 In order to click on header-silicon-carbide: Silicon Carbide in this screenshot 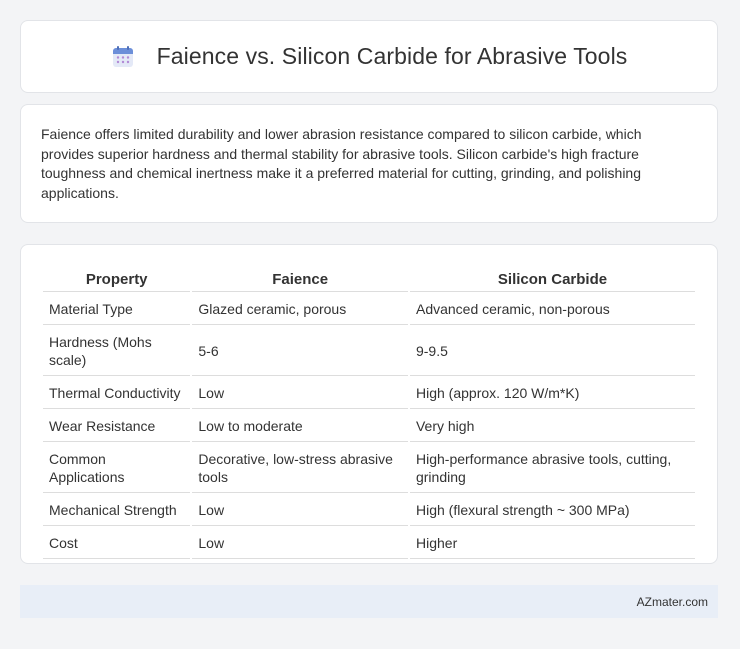, I will do `click(552, 279)`.